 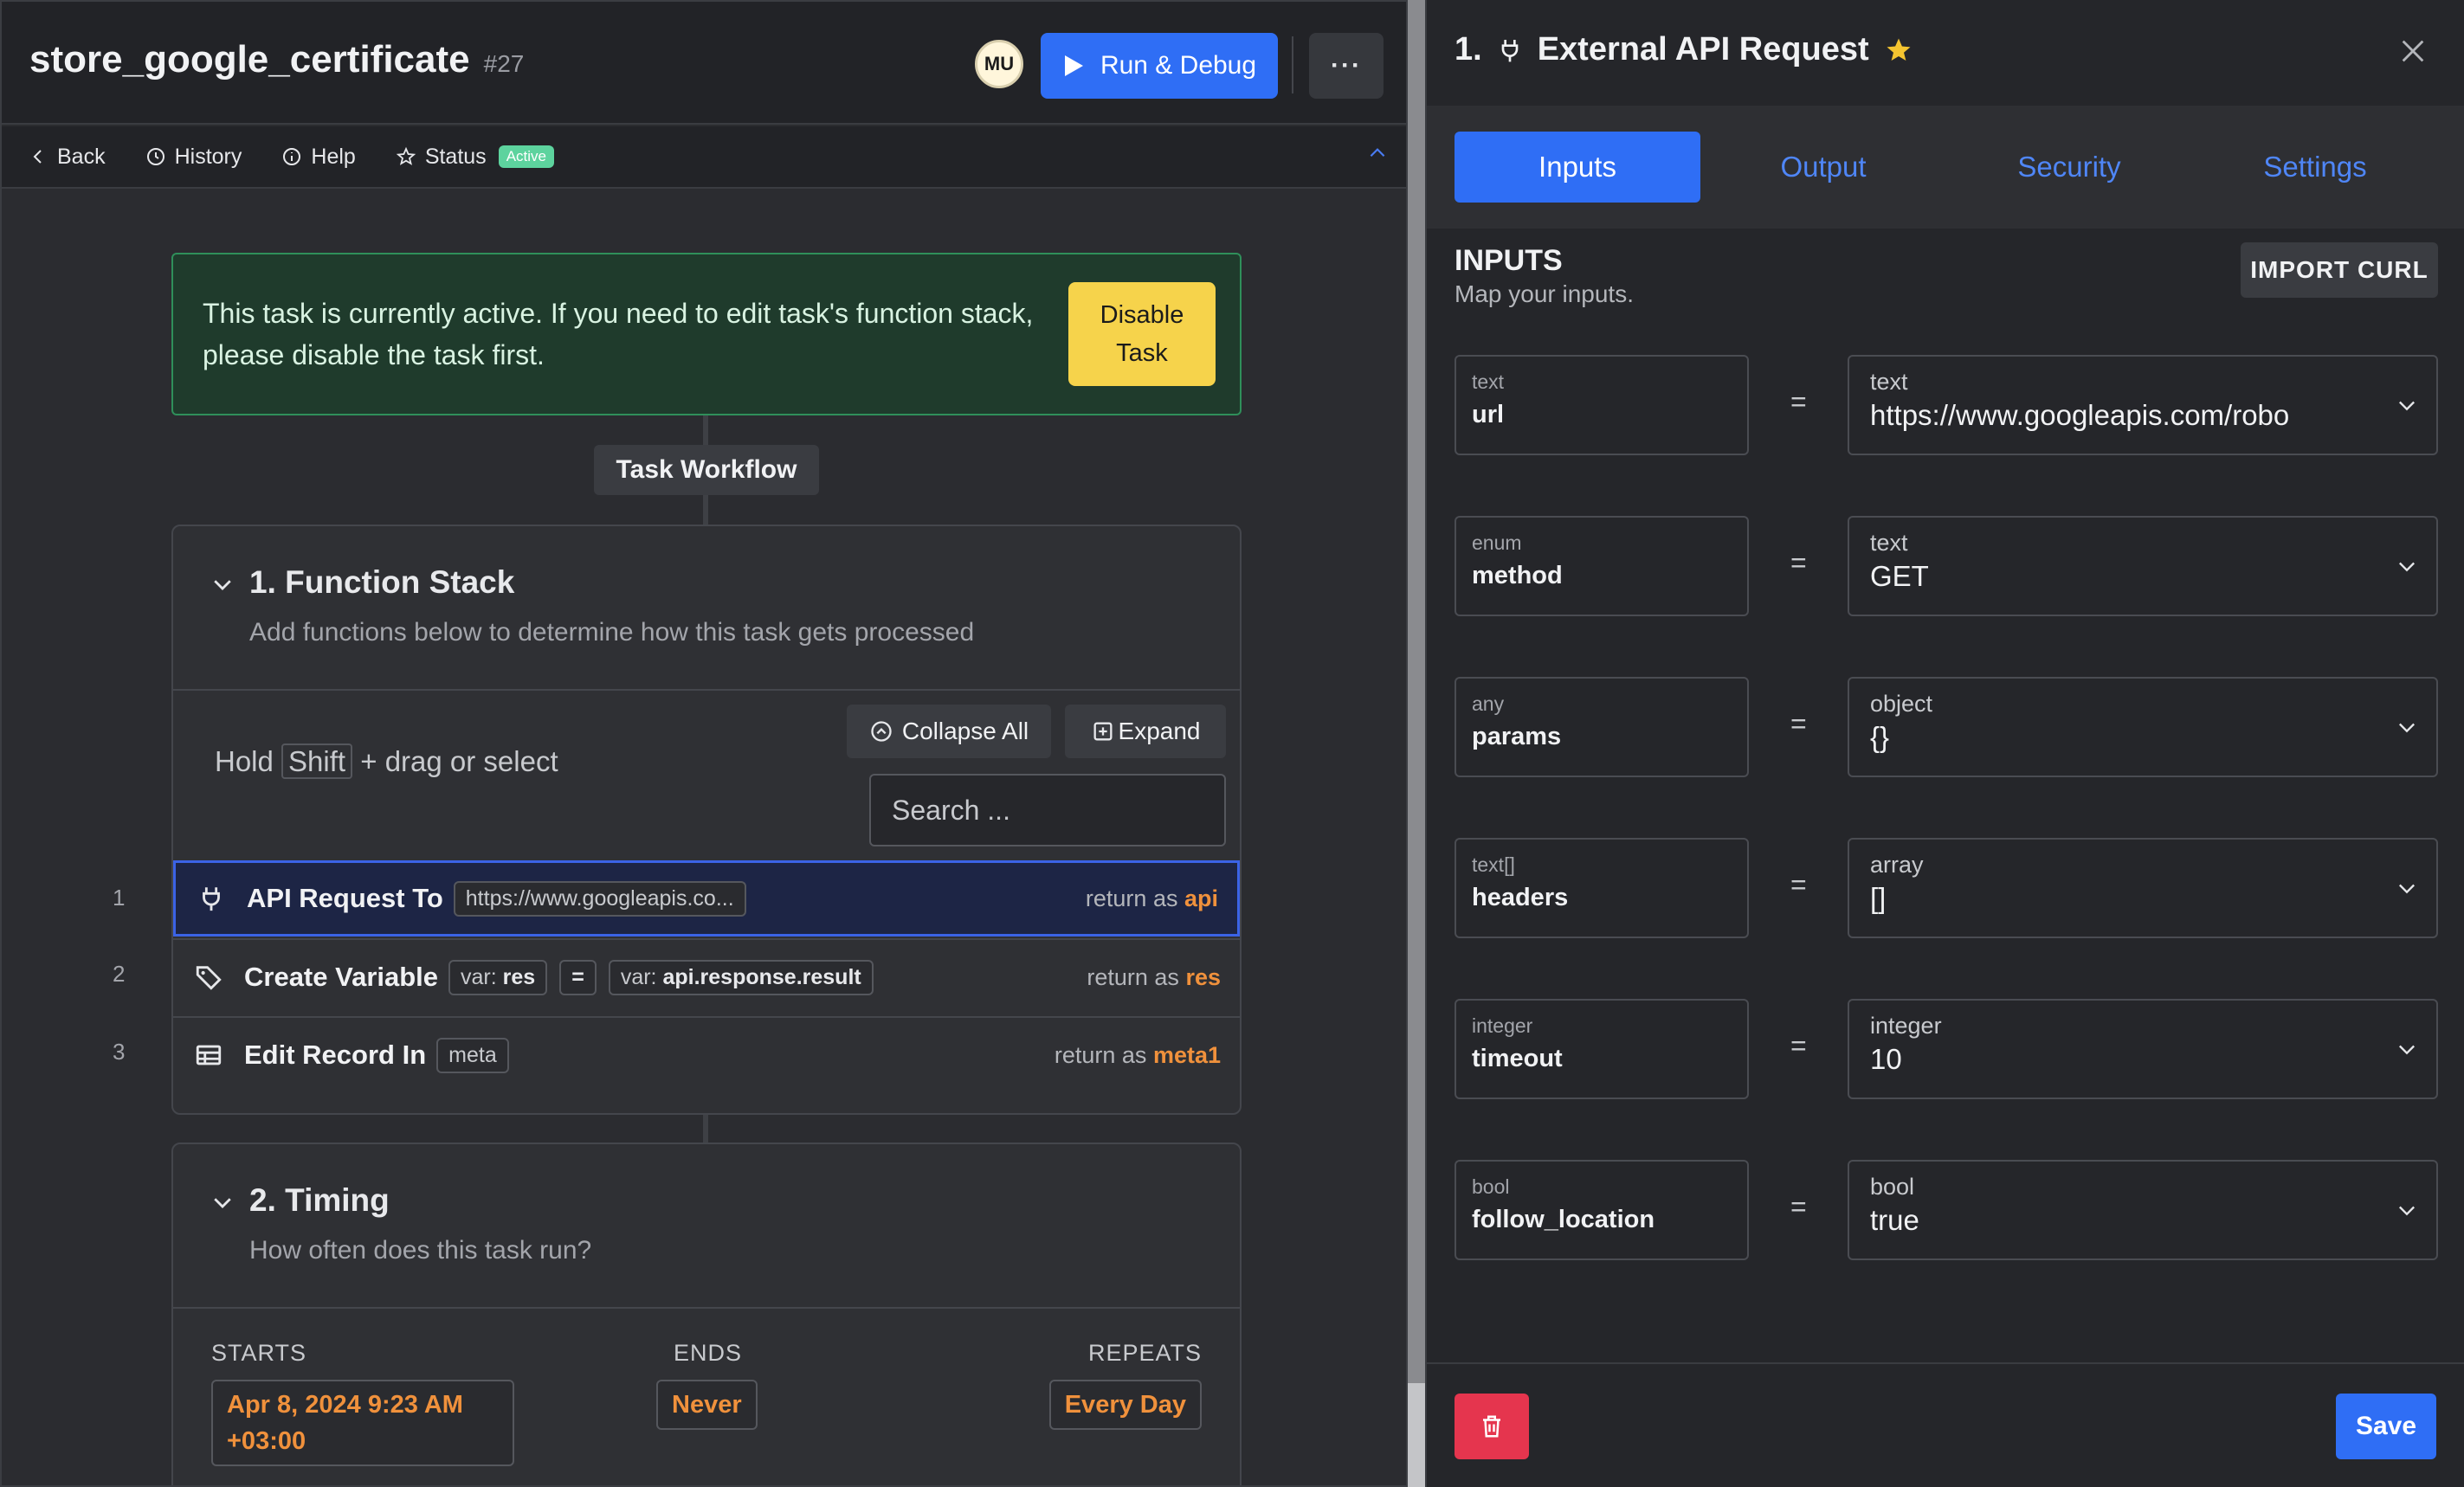 I want to click on ends-value: Never, so click(x=707, y=1405).